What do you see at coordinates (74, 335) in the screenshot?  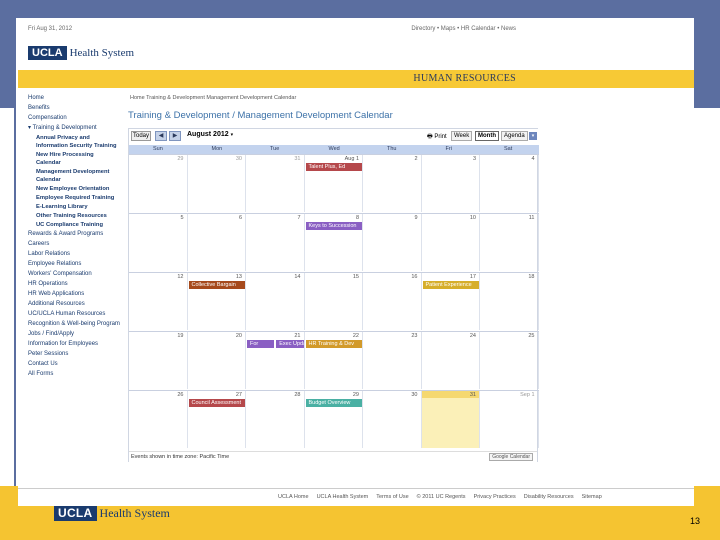 I see `nav-item-jobs: Jobs / Find/Apply` at bounding box center [74, 335].